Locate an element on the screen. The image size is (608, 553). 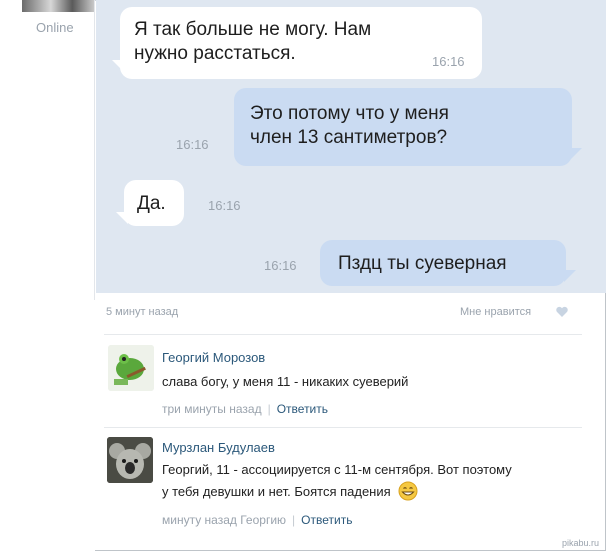
message-bubble-incoming: Да. is located at coordinates (154, 203).